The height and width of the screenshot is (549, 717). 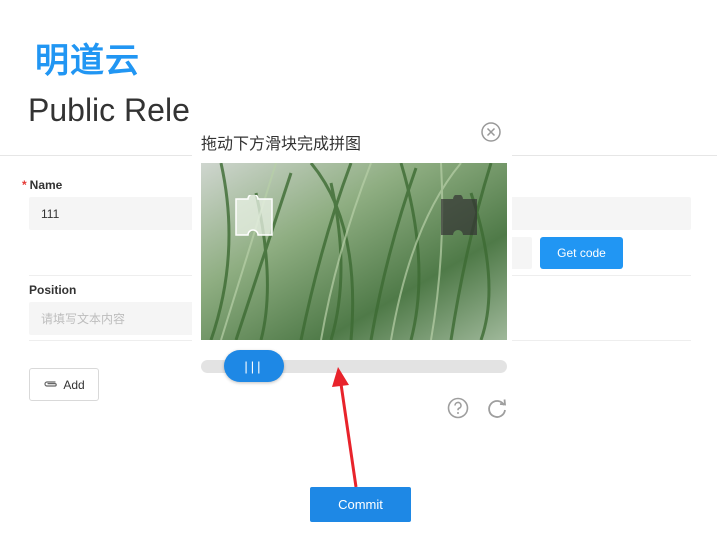 What do you see at coordinates (459, 215) in the screenshot?
I see `puzzle-slot-icon` at bounding box center [459, 215].